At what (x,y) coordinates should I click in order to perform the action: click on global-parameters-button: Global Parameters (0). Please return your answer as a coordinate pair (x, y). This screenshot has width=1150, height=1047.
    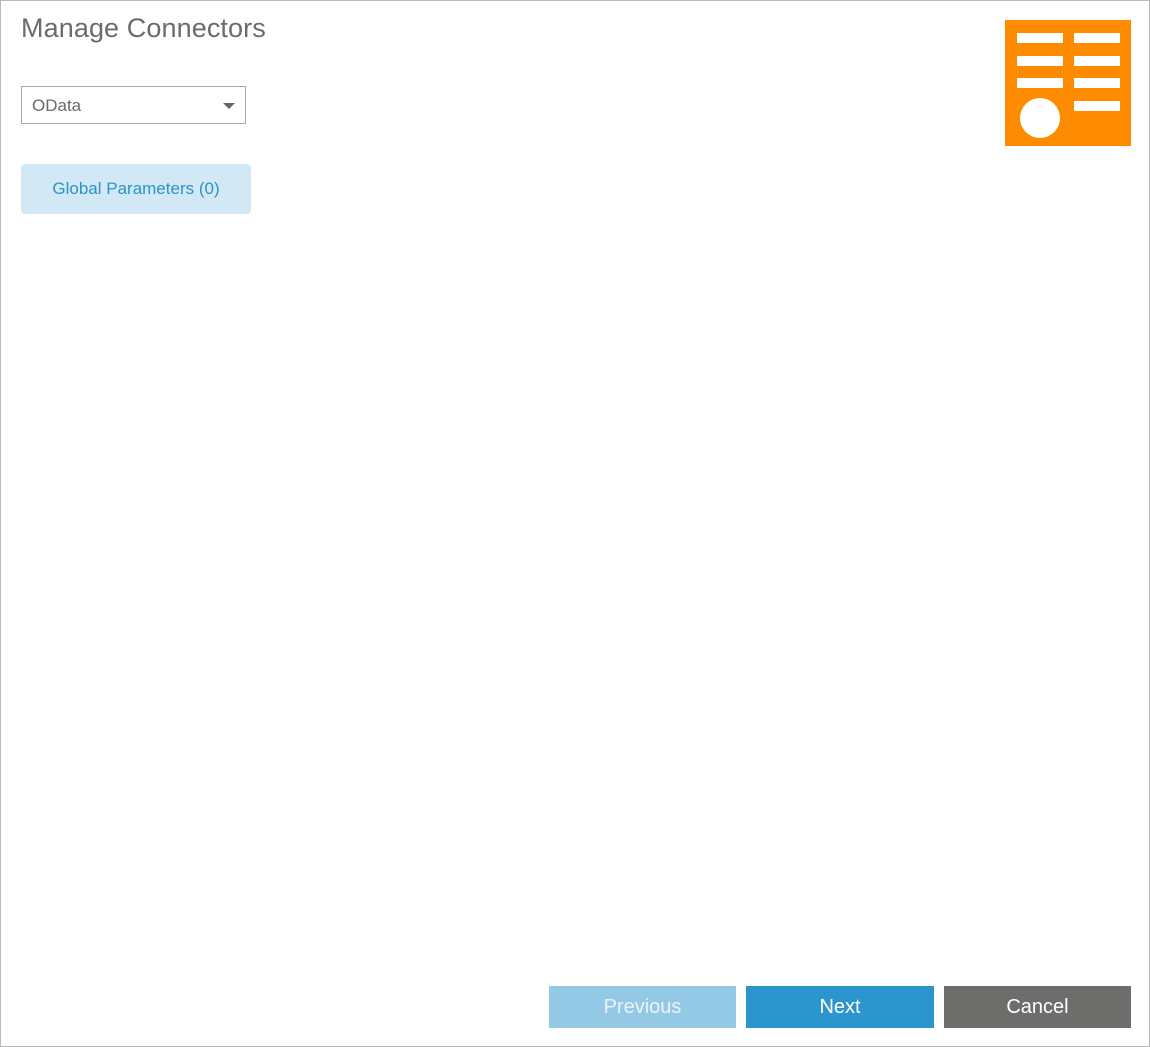
    Looking at the image, I should click on (136, 189).